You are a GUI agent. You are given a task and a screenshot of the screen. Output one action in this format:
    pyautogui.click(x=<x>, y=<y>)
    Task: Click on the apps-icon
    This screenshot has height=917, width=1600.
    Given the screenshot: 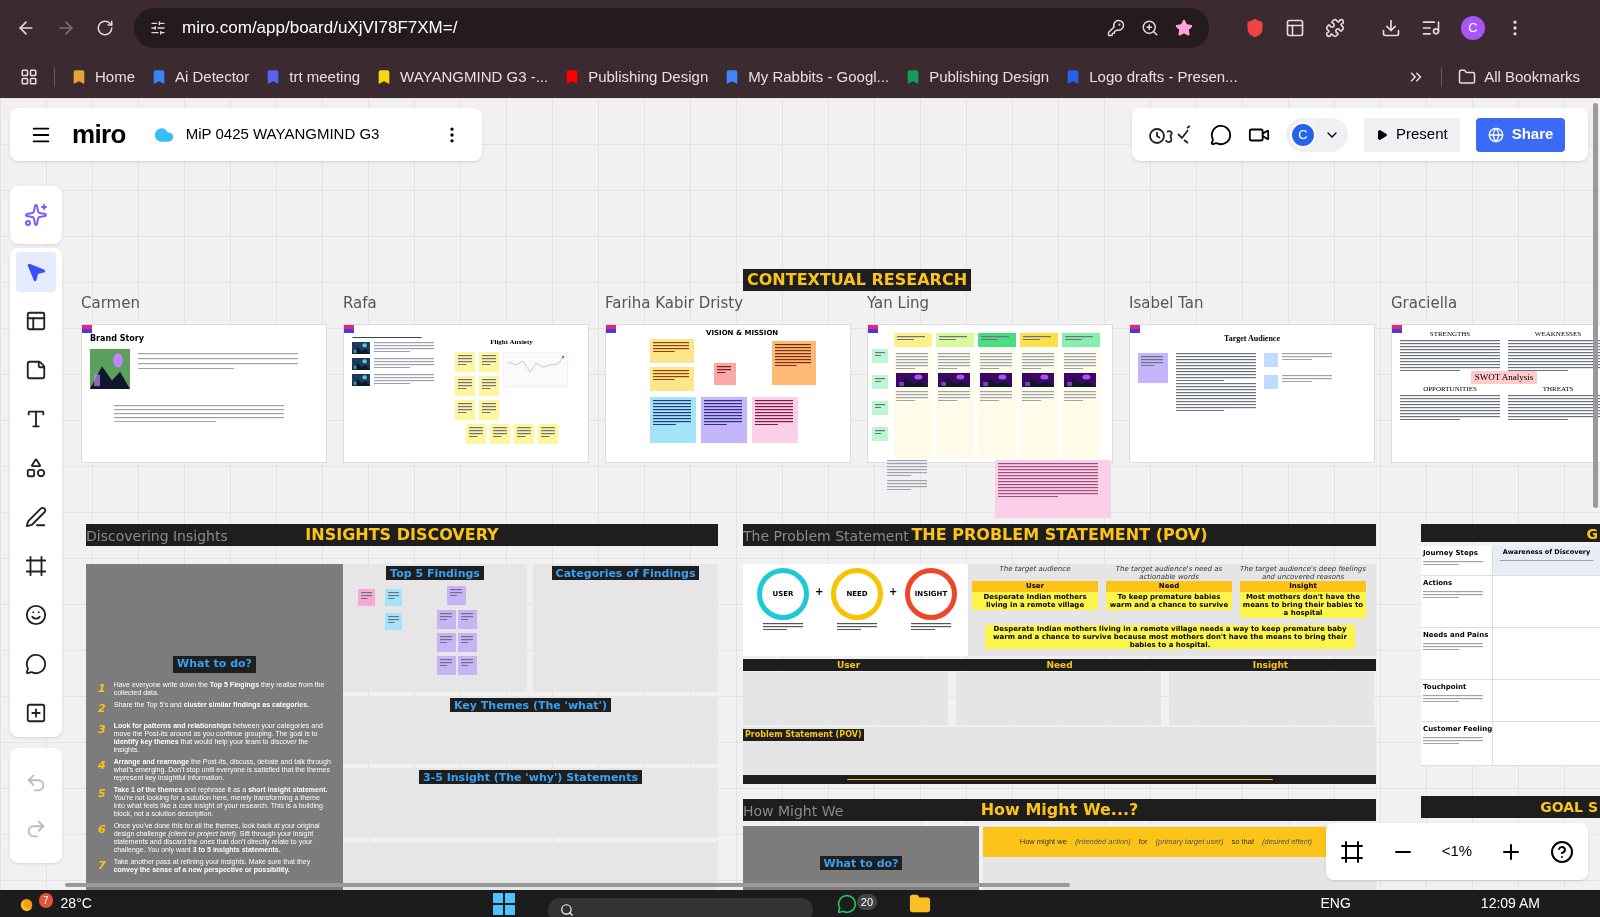 What is the action you would take?
    pyautogui.click(x=29, y=77)
    